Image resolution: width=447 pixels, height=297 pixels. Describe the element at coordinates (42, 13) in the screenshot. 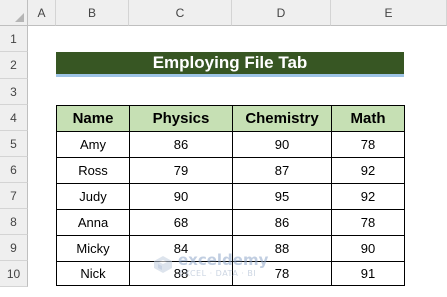

I see `column-header-a: A` at that location.